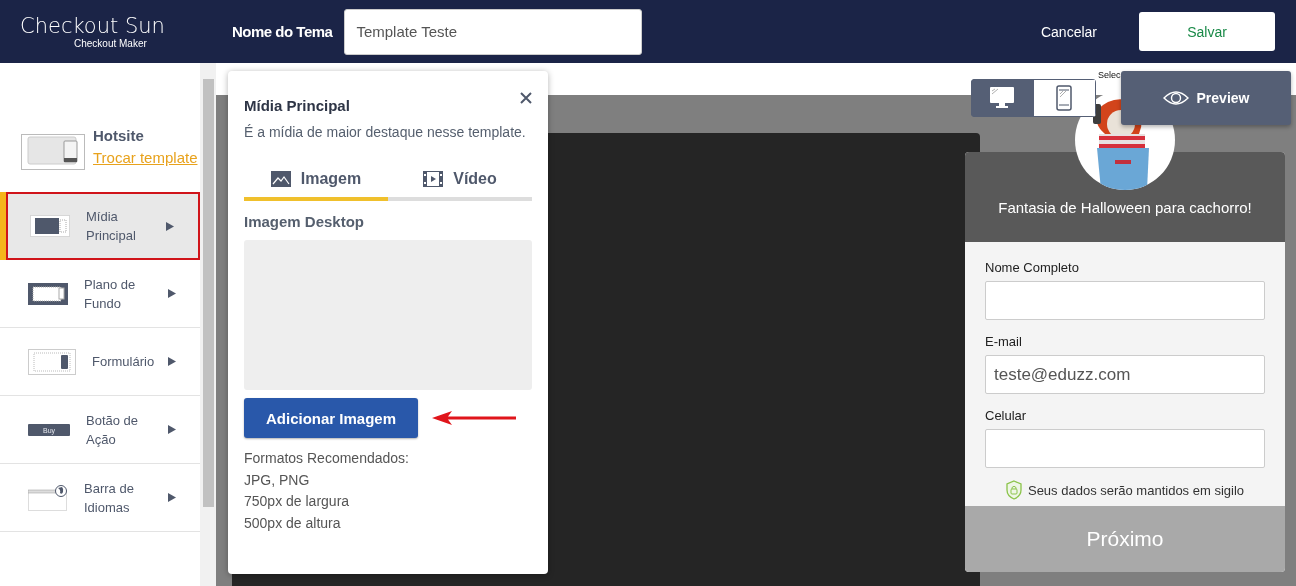  I want to click on theme-name-field: Template Teste, so click(493, 31).